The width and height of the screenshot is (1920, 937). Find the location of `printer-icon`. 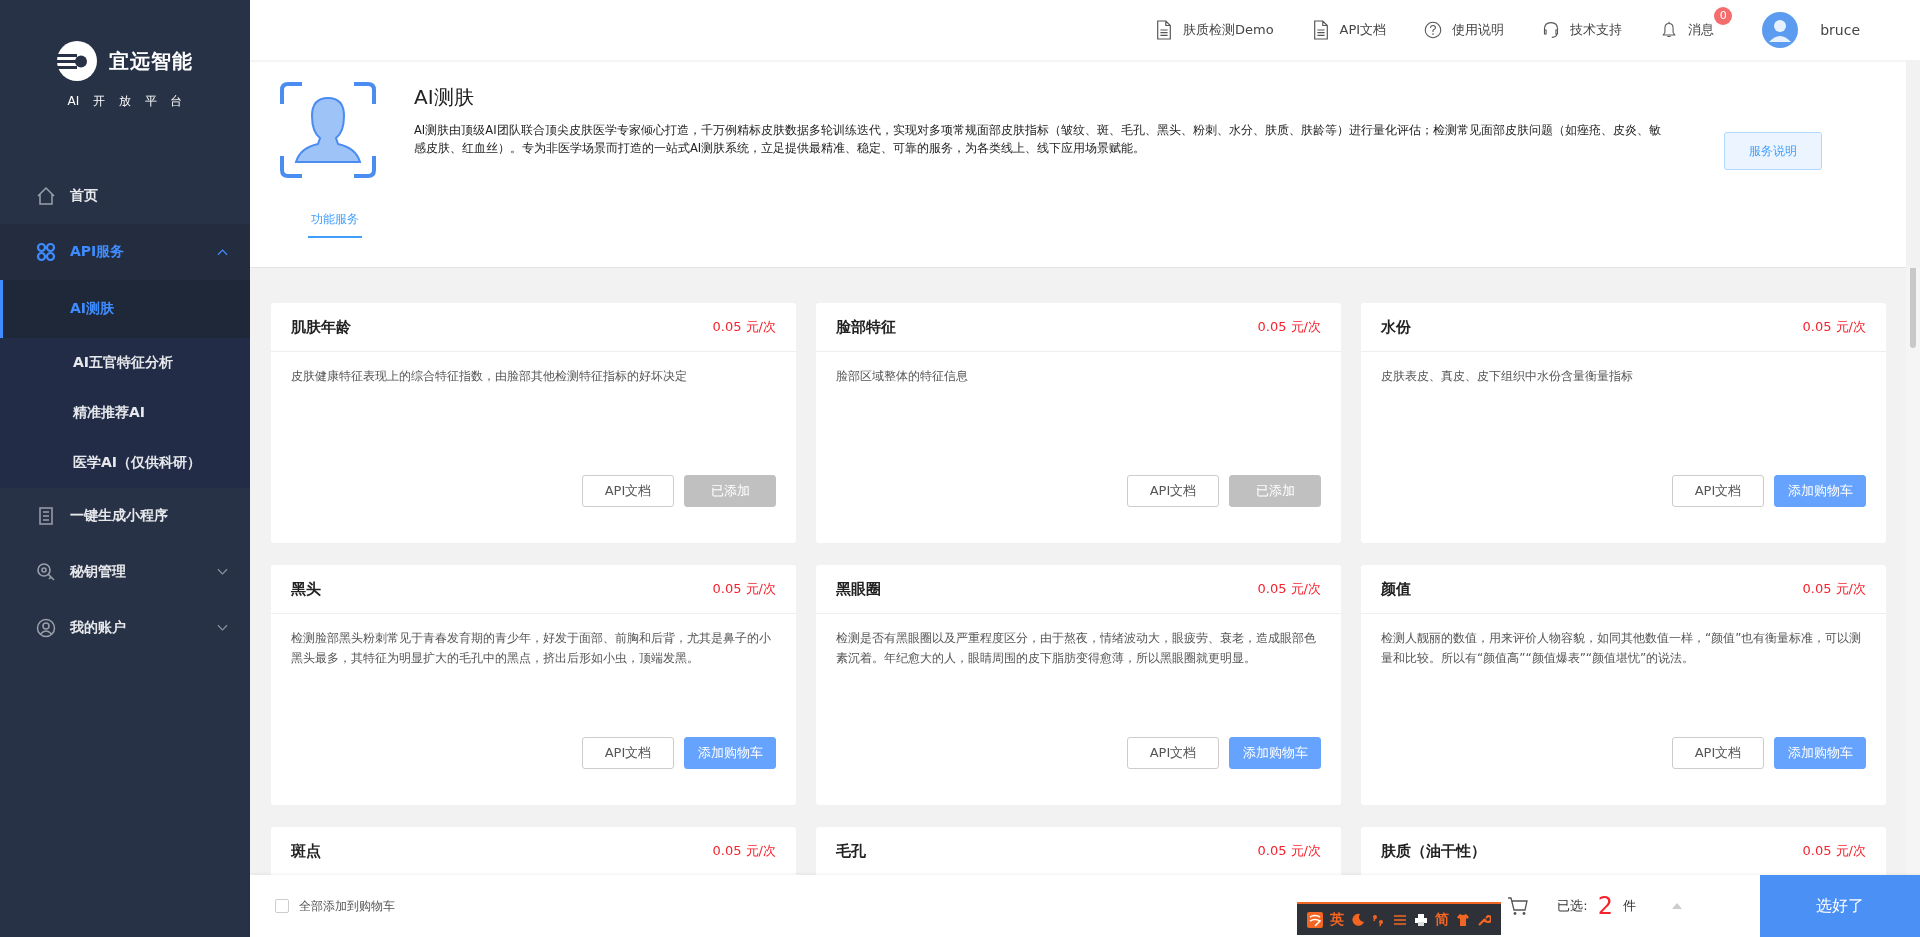

printer-icon is located at coordinates (1421, 919).